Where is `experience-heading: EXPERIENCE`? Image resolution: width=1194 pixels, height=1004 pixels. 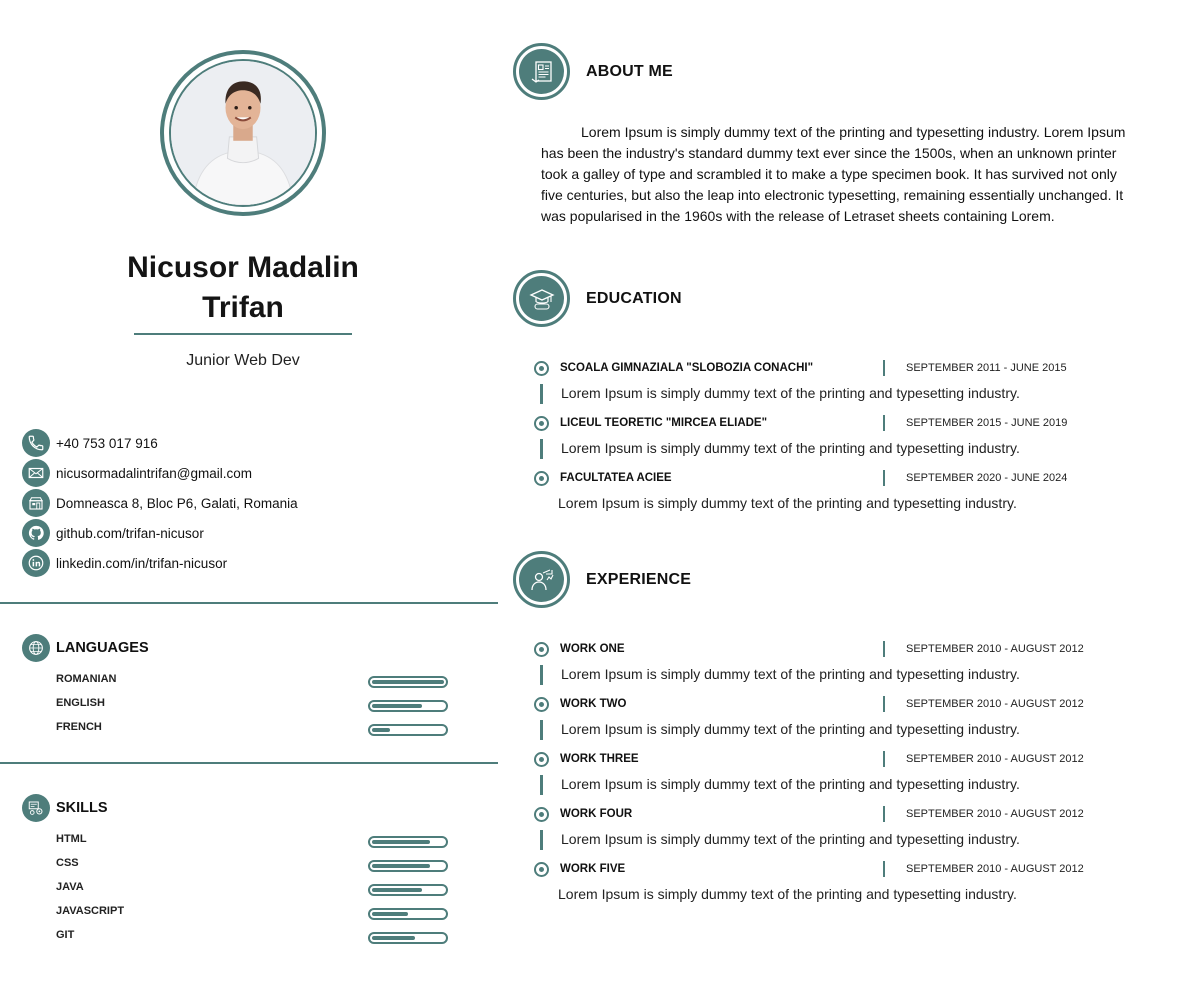 experience-heading: EXPERIENCE is located at coordinates (602, 579).